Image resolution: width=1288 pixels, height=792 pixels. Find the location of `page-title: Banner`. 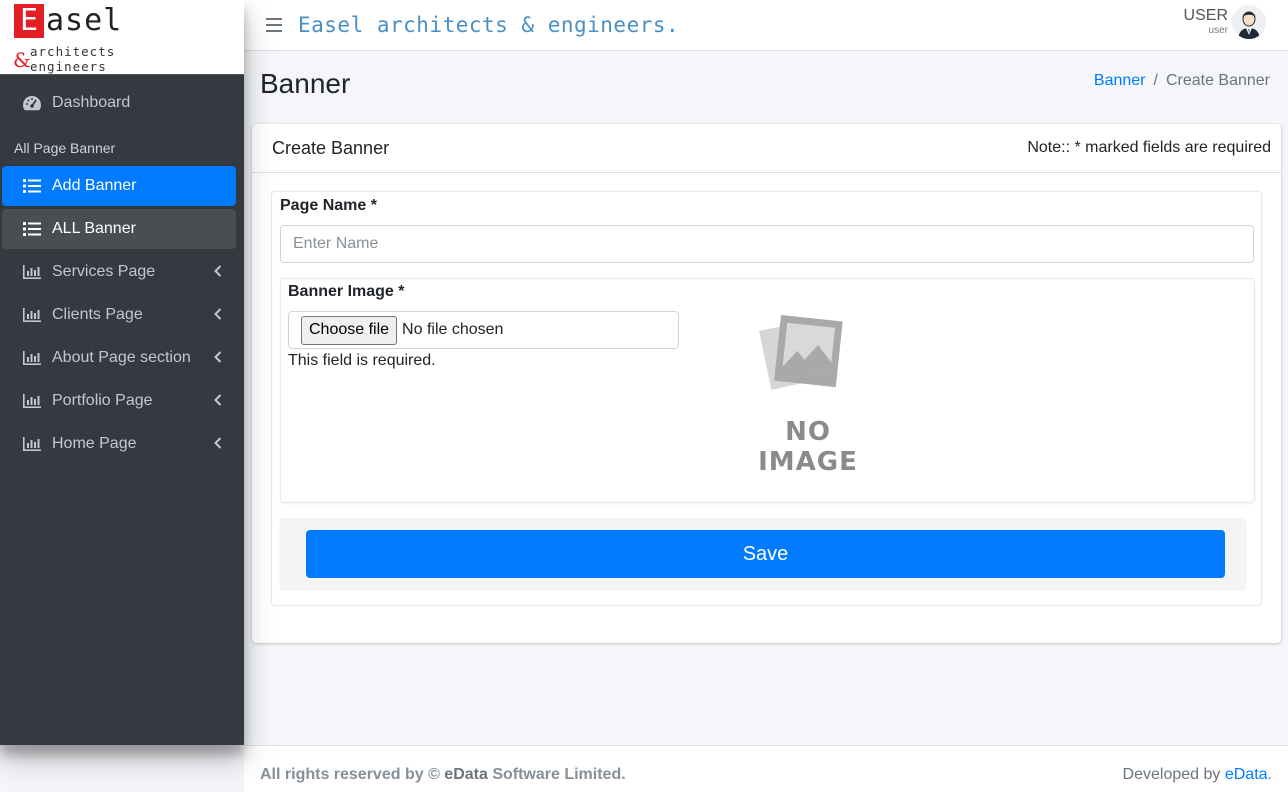

page-title: Banner is located at coordinates (305, 83).